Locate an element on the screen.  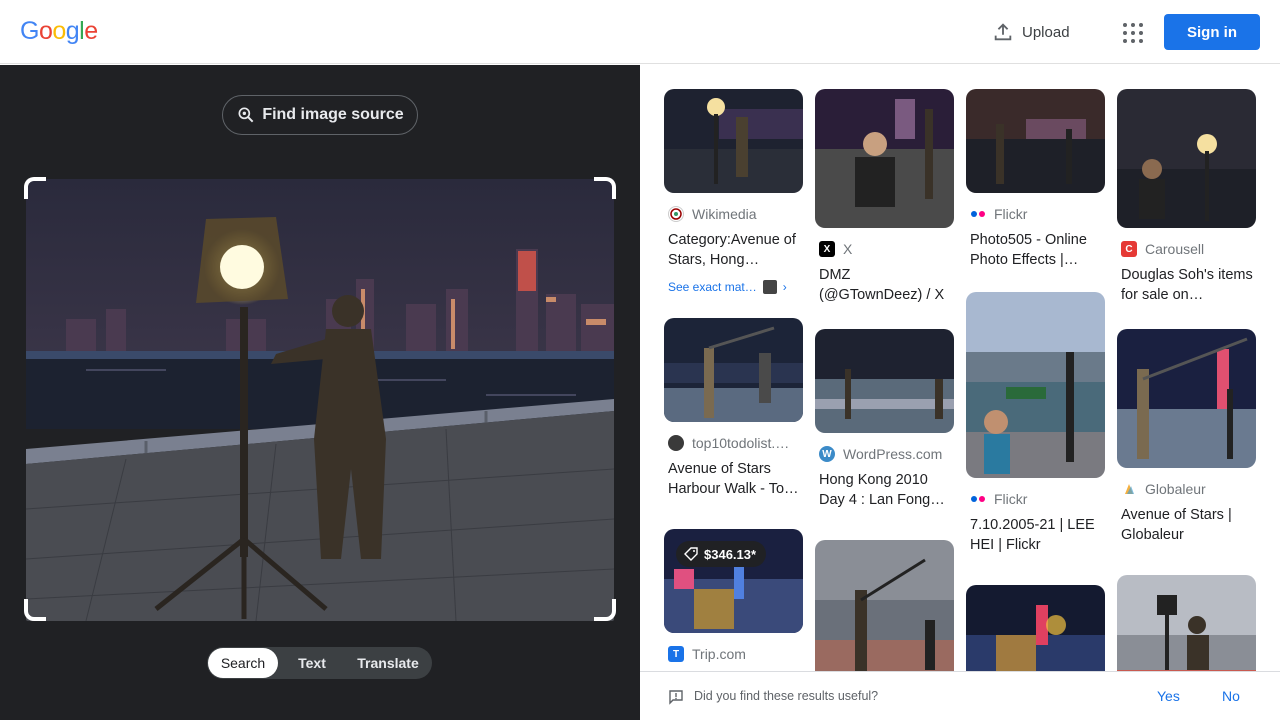
result-source-name: Wikimedia is located at coordinates (724, 214).